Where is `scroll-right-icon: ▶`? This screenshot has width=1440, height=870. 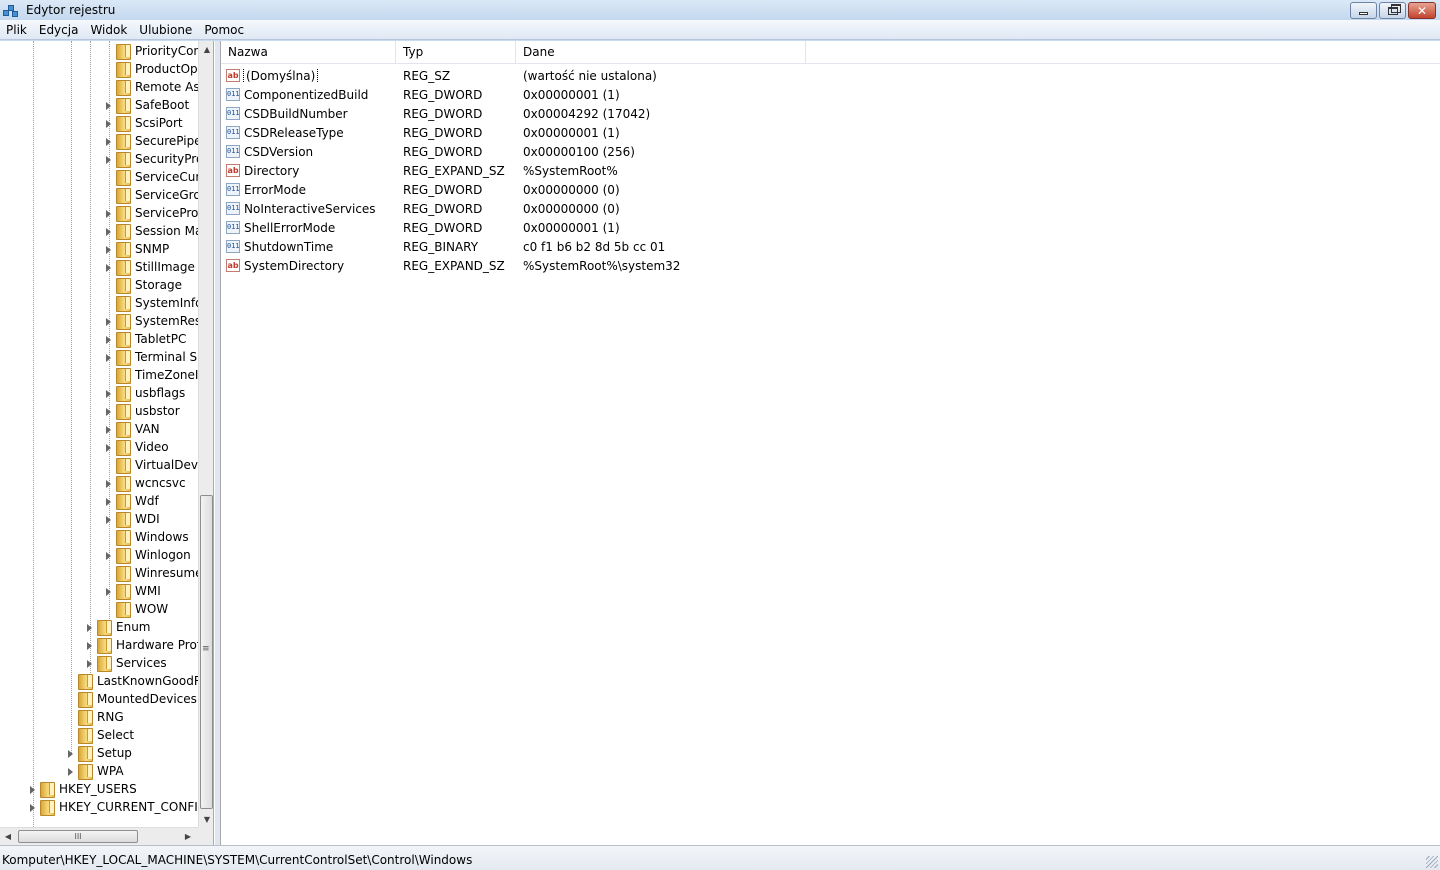 scroll-right-icon: ▶ is located at coordinates (188, 836).